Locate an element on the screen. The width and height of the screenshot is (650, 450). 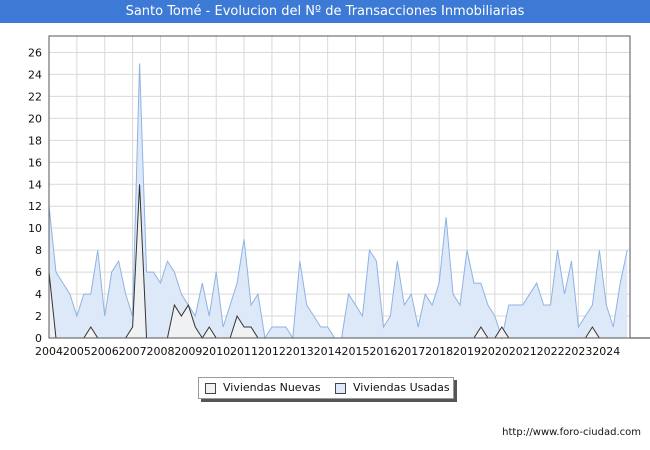
y-tick-label: 22 is located at coordinates (35, 96).